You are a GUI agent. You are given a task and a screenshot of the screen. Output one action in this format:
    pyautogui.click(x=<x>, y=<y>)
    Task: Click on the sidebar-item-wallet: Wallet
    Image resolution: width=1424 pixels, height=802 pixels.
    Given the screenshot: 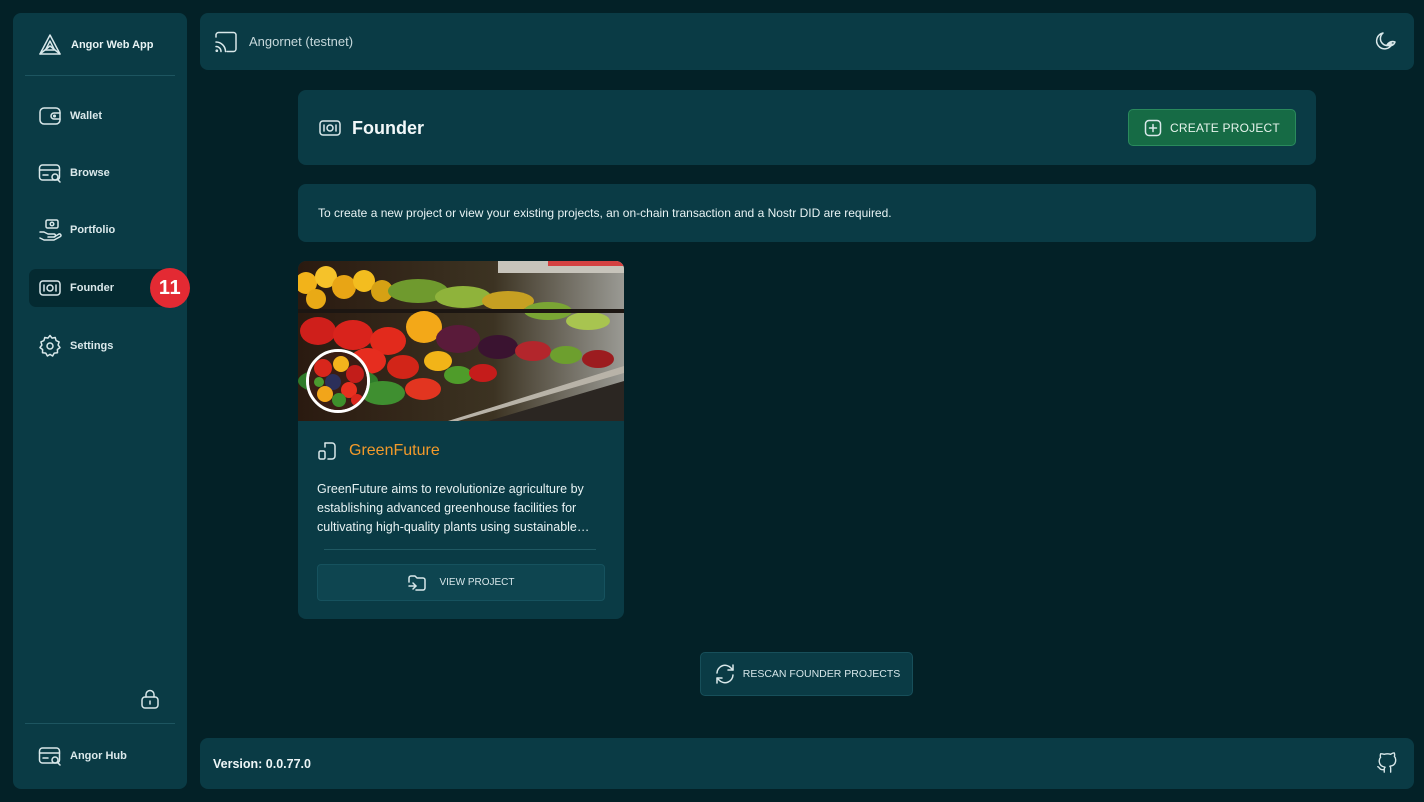 What is the action you would take?
    pyautogui.click(x=102, y=116)
    